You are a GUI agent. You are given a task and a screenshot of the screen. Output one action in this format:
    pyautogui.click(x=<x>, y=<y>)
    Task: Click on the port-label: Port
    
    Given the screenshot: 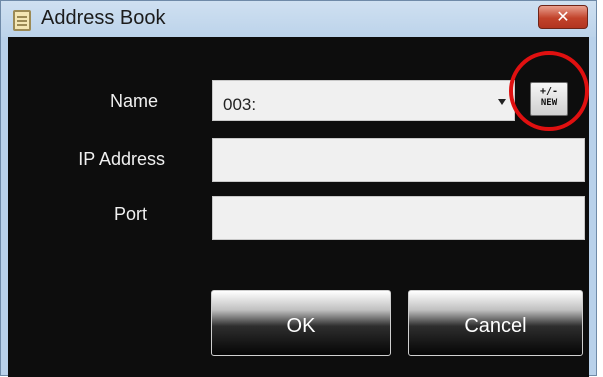 What is the action you would take?
    pyautogui.click(x=130, y=214)
    